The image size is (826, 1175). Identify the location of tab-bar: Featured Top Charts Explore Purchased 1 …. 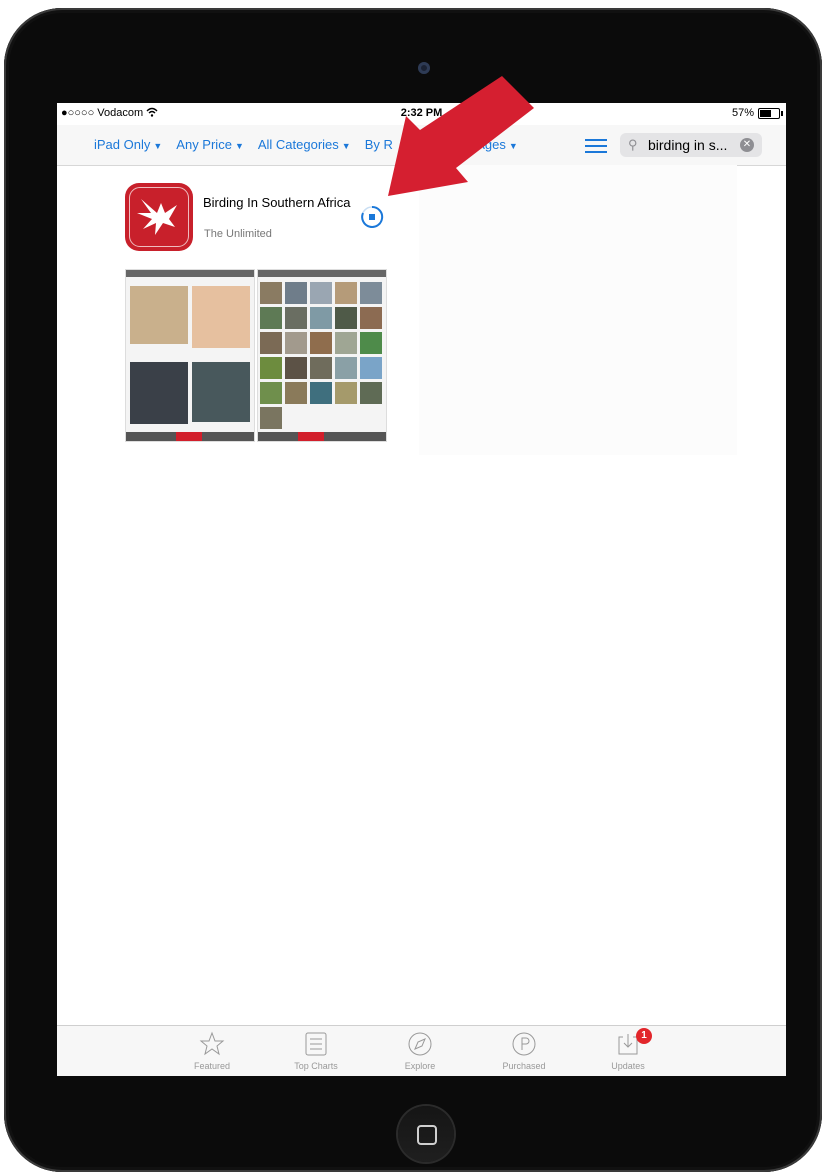
(421, 1050).